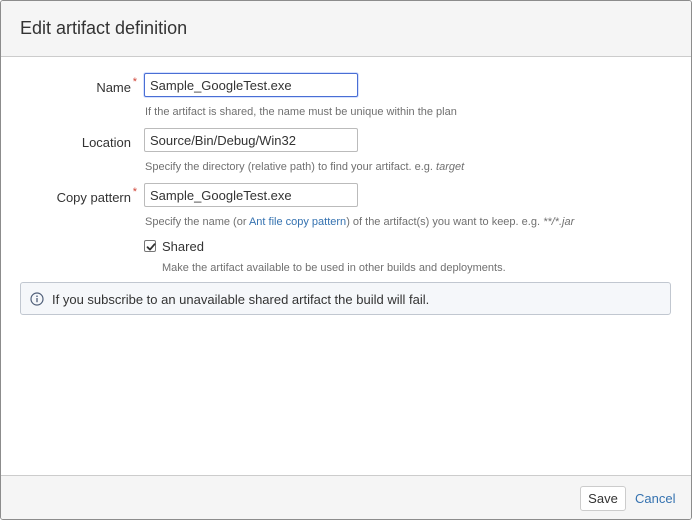 This screenshot has height=520, width=692. What do you see at coordinates (559, 222) in the screenshot?
I see `copy-pattern-description-example: **/*.jar` at bounding box center [559, 222].